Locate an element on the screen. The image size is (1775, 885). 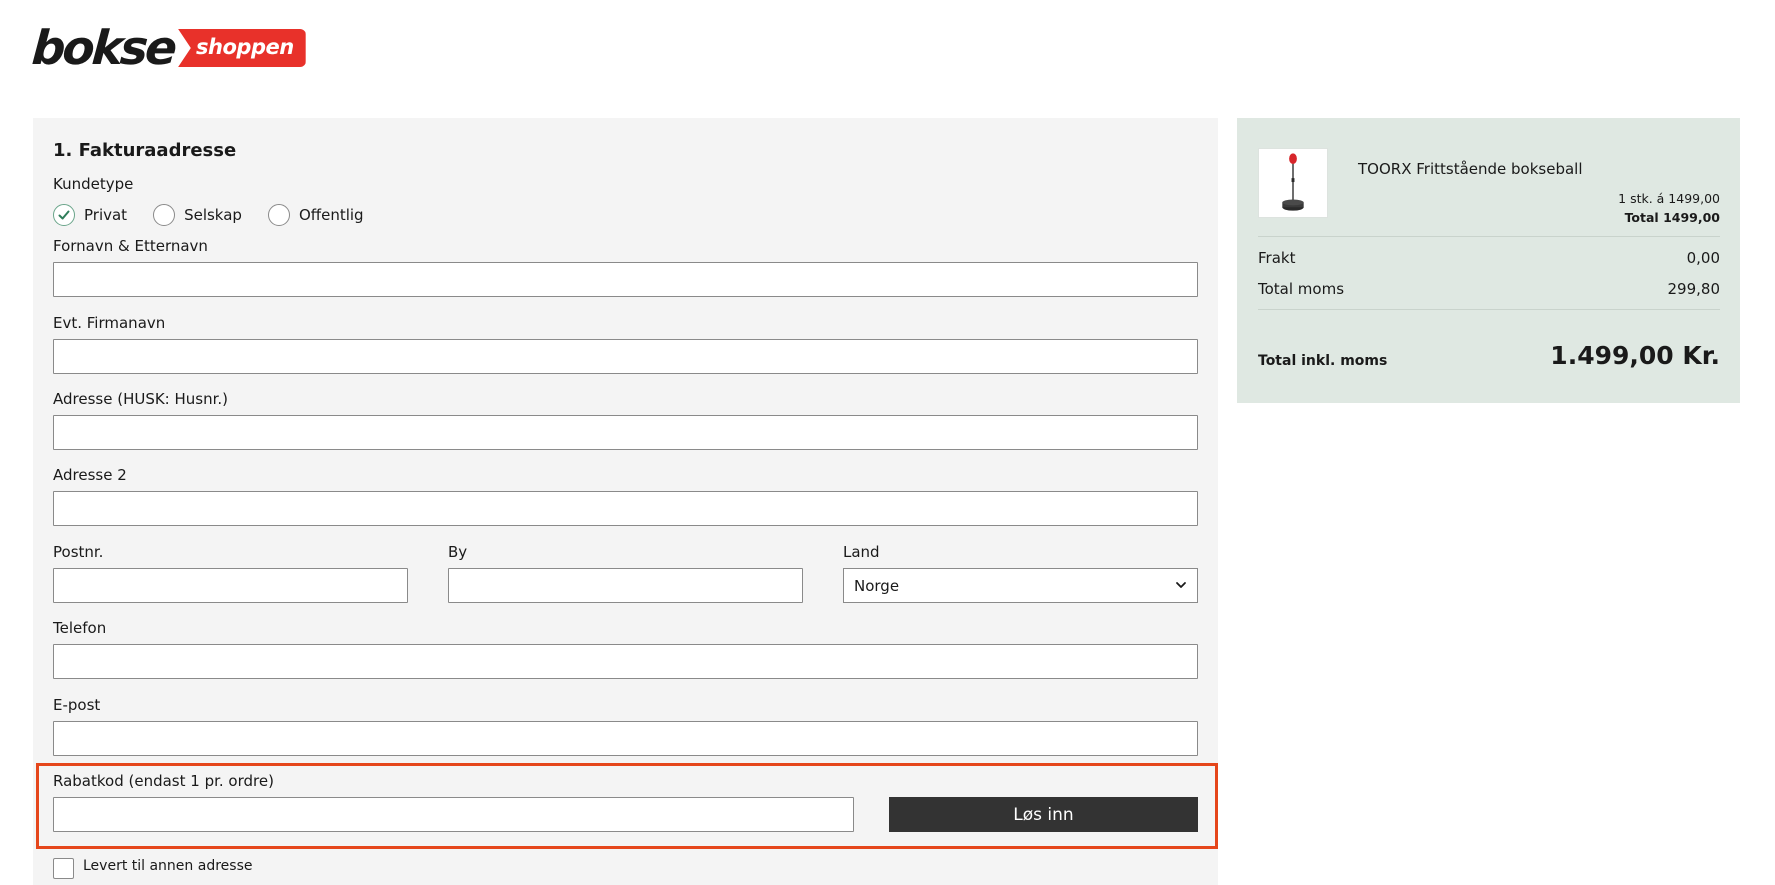
customer-type-label: Kundetype is located at coordinates (93, 184).